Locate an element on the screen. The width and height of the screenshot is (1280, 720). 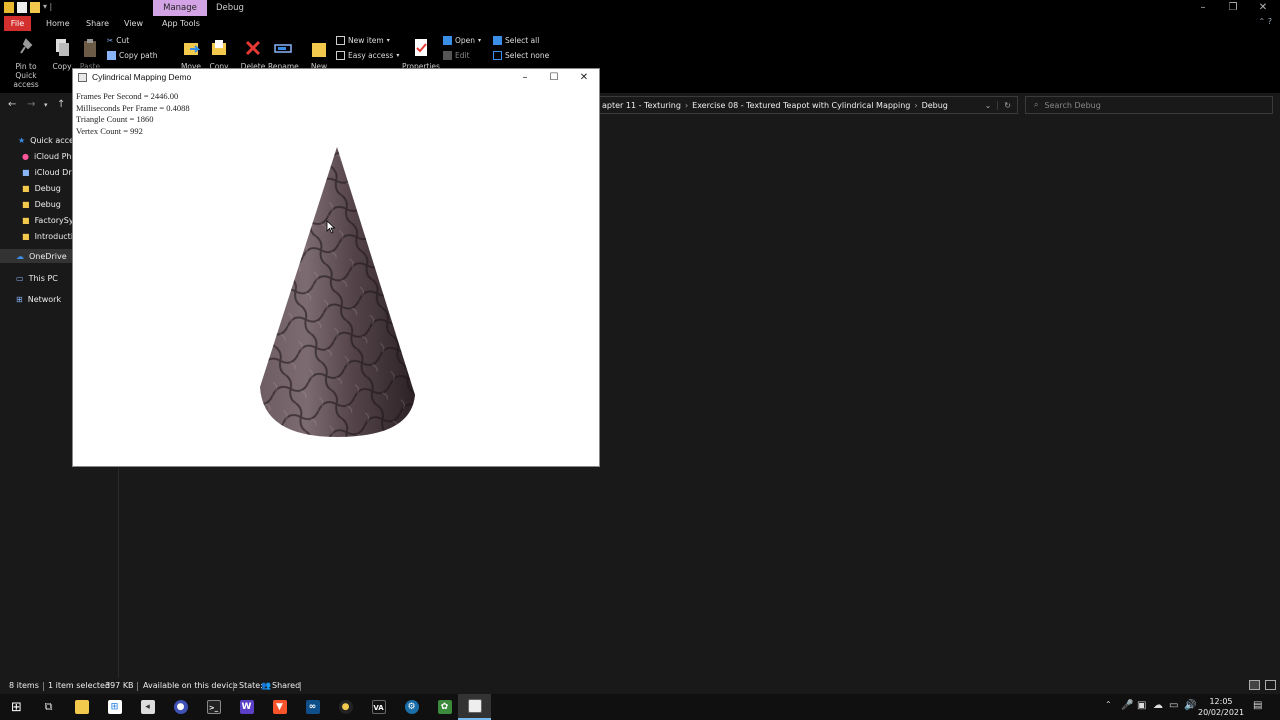
textured-cone-render is located at coordinates (337, 292).